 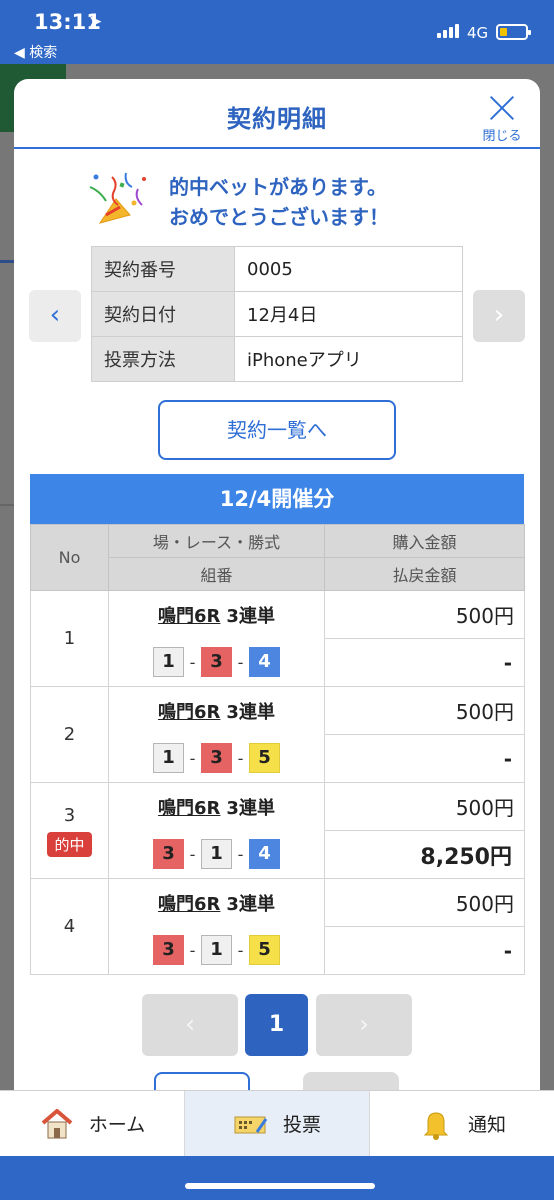 I want to click on next-contract-button: ›, so click(x=499, y=316).